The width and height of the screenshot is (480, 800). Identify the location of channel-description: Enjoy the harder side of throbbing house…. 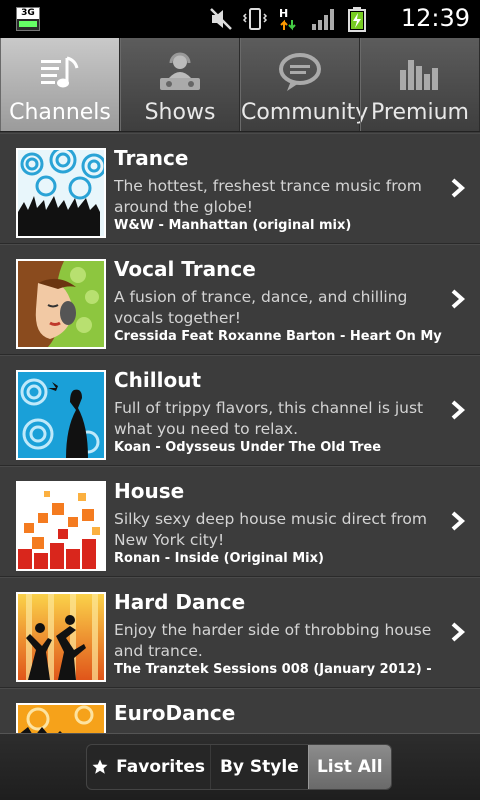
(273, 640).